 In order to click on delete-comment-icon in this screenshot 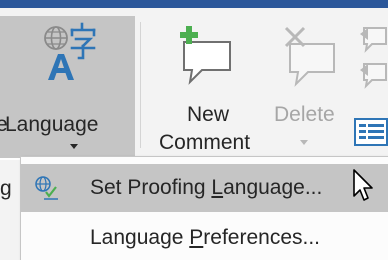, I will do `click(309, 56)`.